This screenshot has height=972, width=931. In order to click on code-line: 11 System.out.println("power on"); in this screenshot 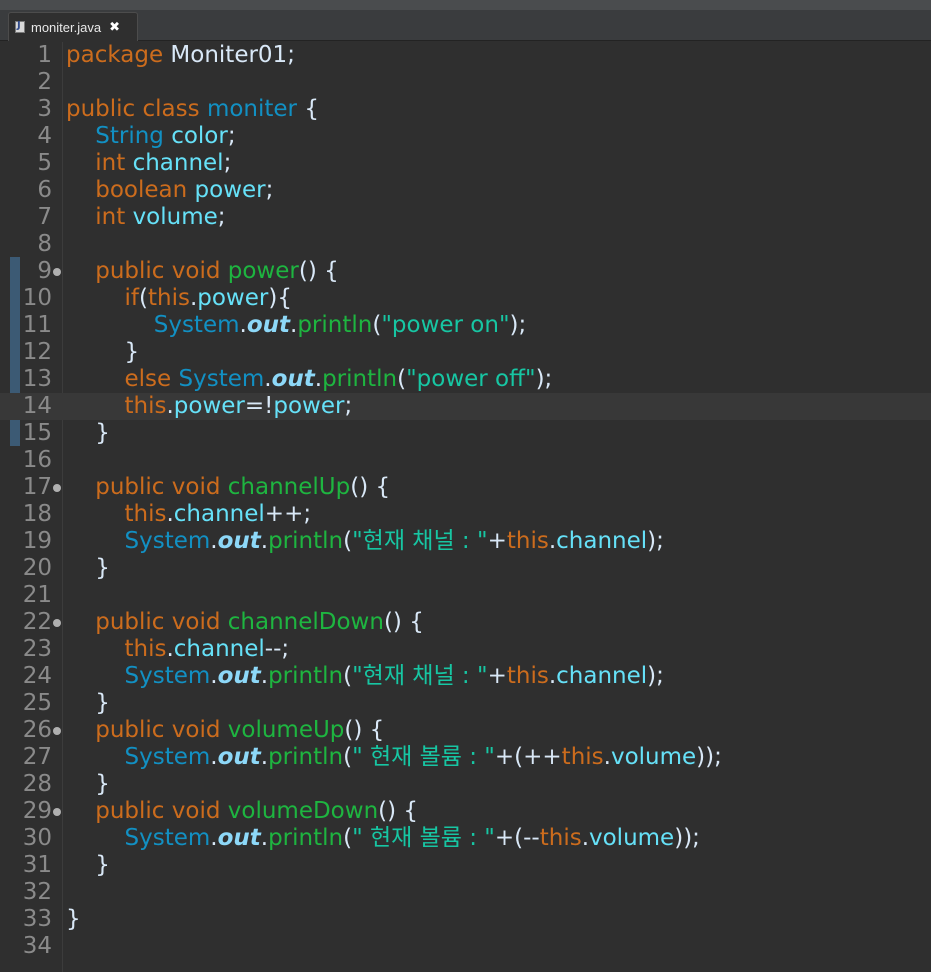, I will do `click(465, 325)`.